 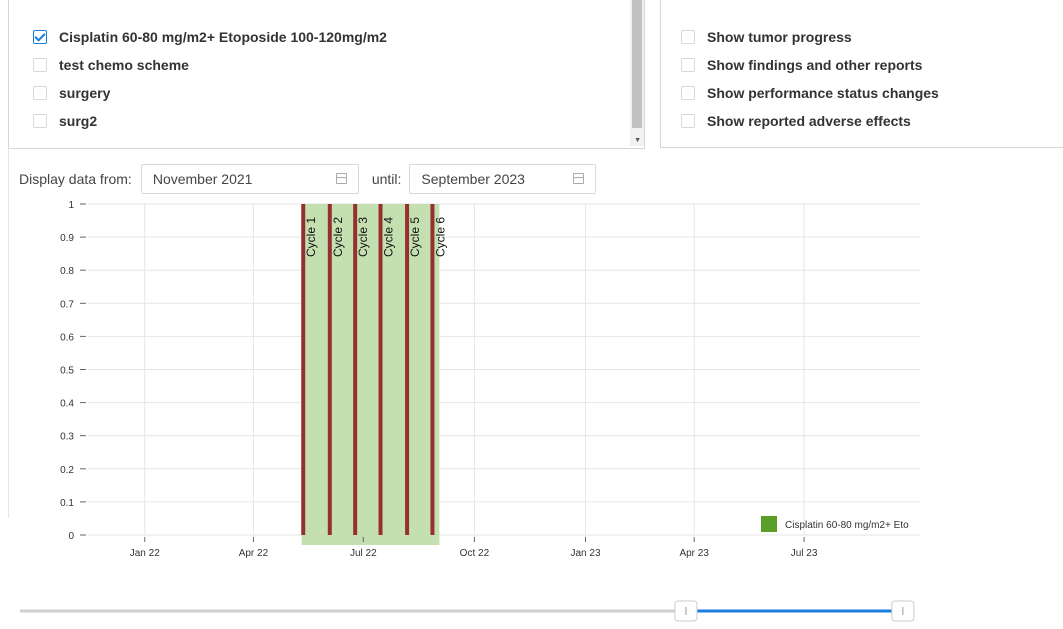 I want to click on y-tick-label: 0.6, so click(x=67, y=337).